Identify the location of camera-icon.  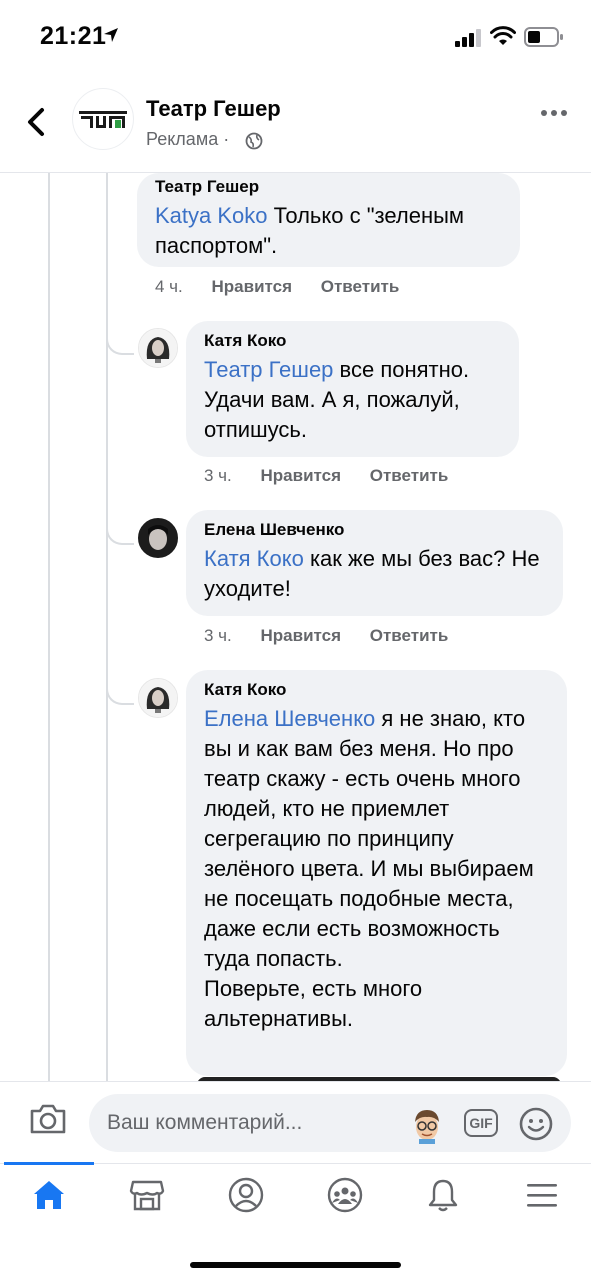
(48, 1119).